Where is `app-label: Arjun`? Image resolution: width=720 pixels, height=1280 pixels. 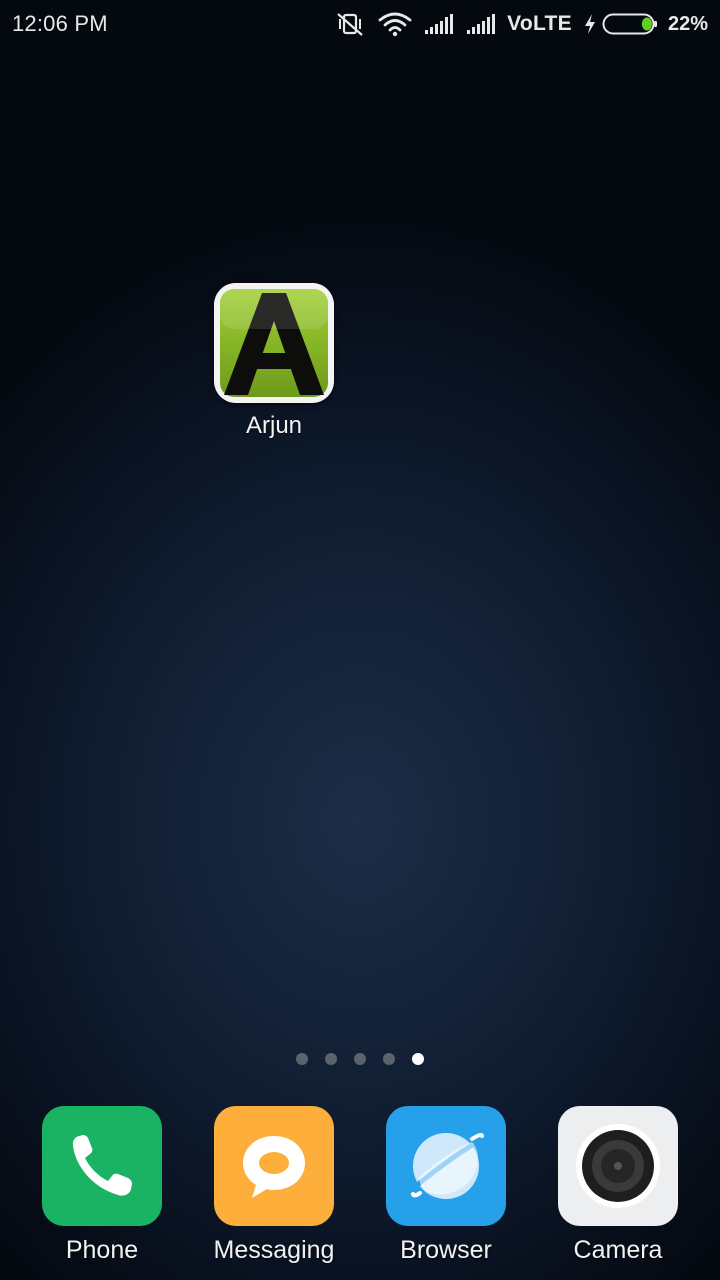
app-label: Arjun is located at coordinates (274, 425).